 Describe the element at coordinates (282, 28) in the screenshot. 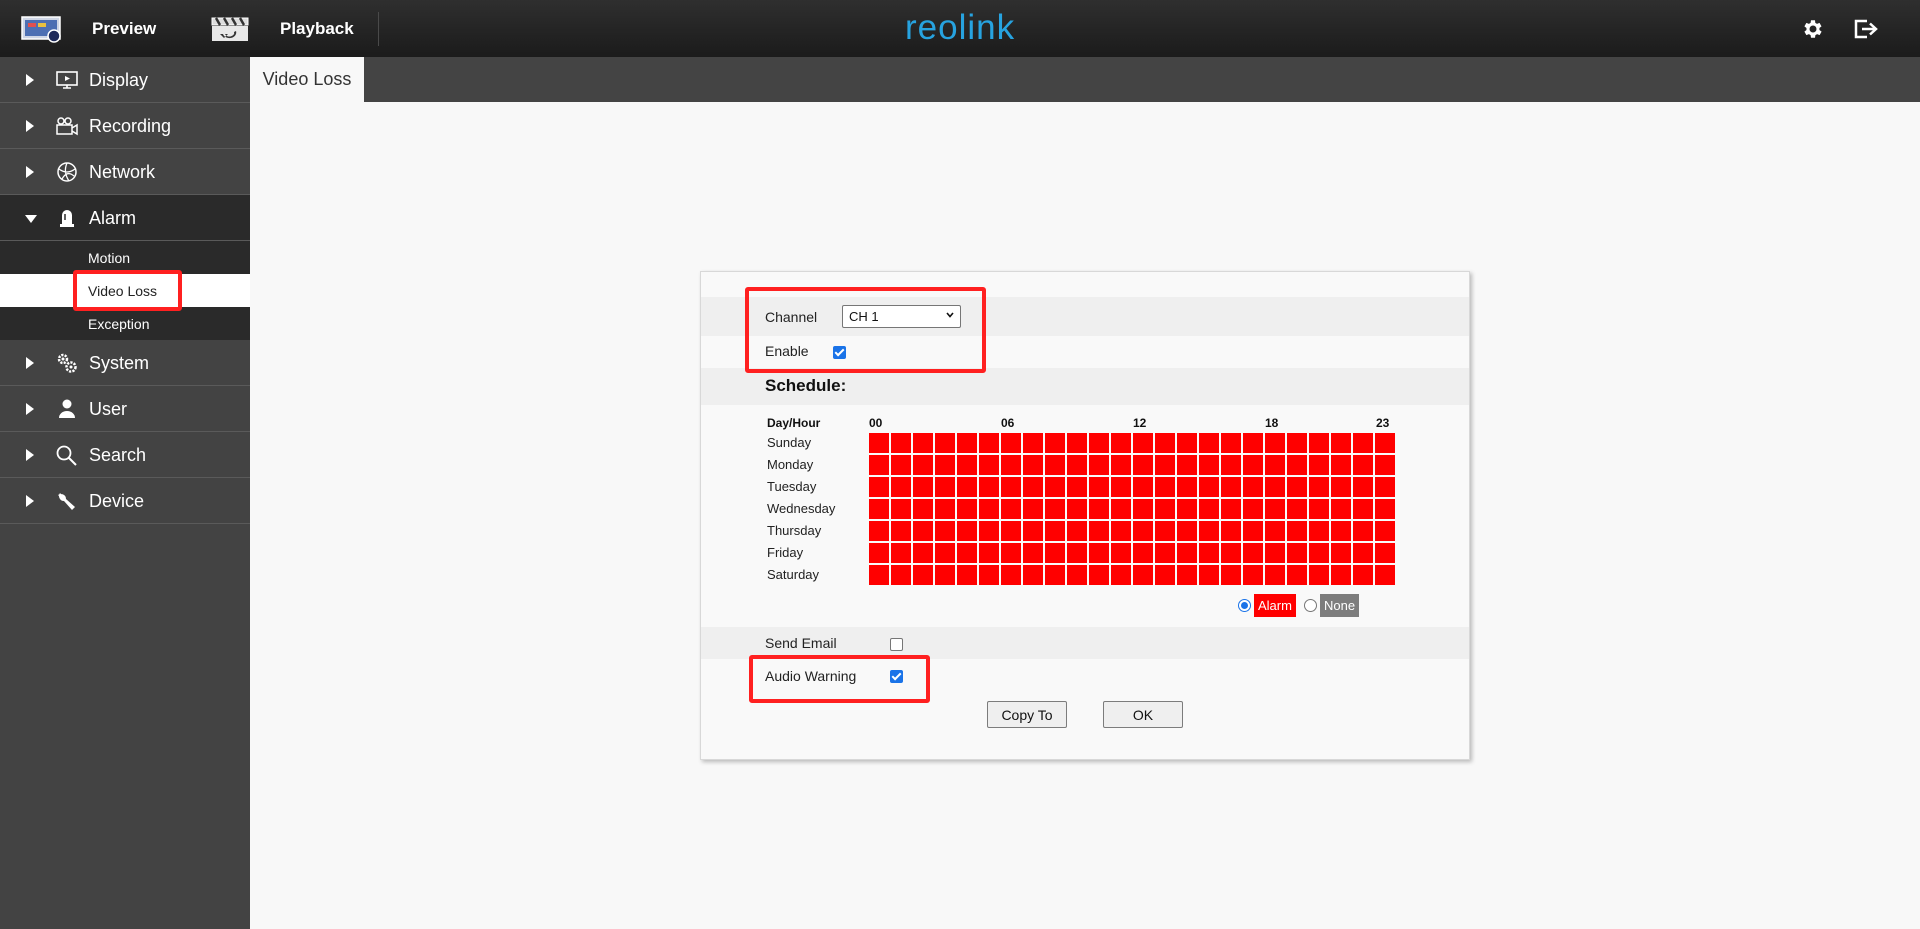

I see `playback-button: Playback` at that location.